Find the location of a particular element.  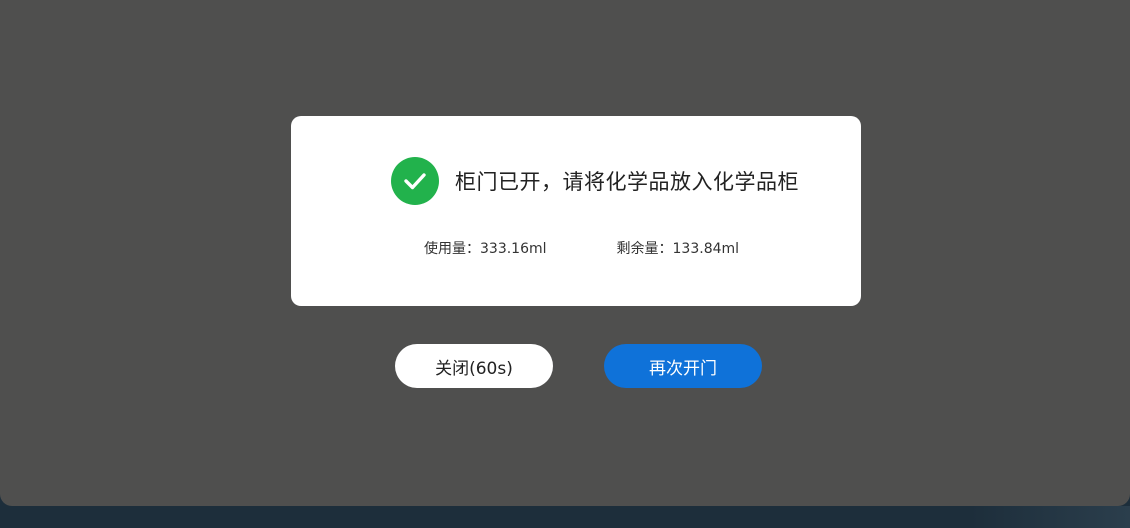

check-circle-icon is located at coordinates (415, 181).